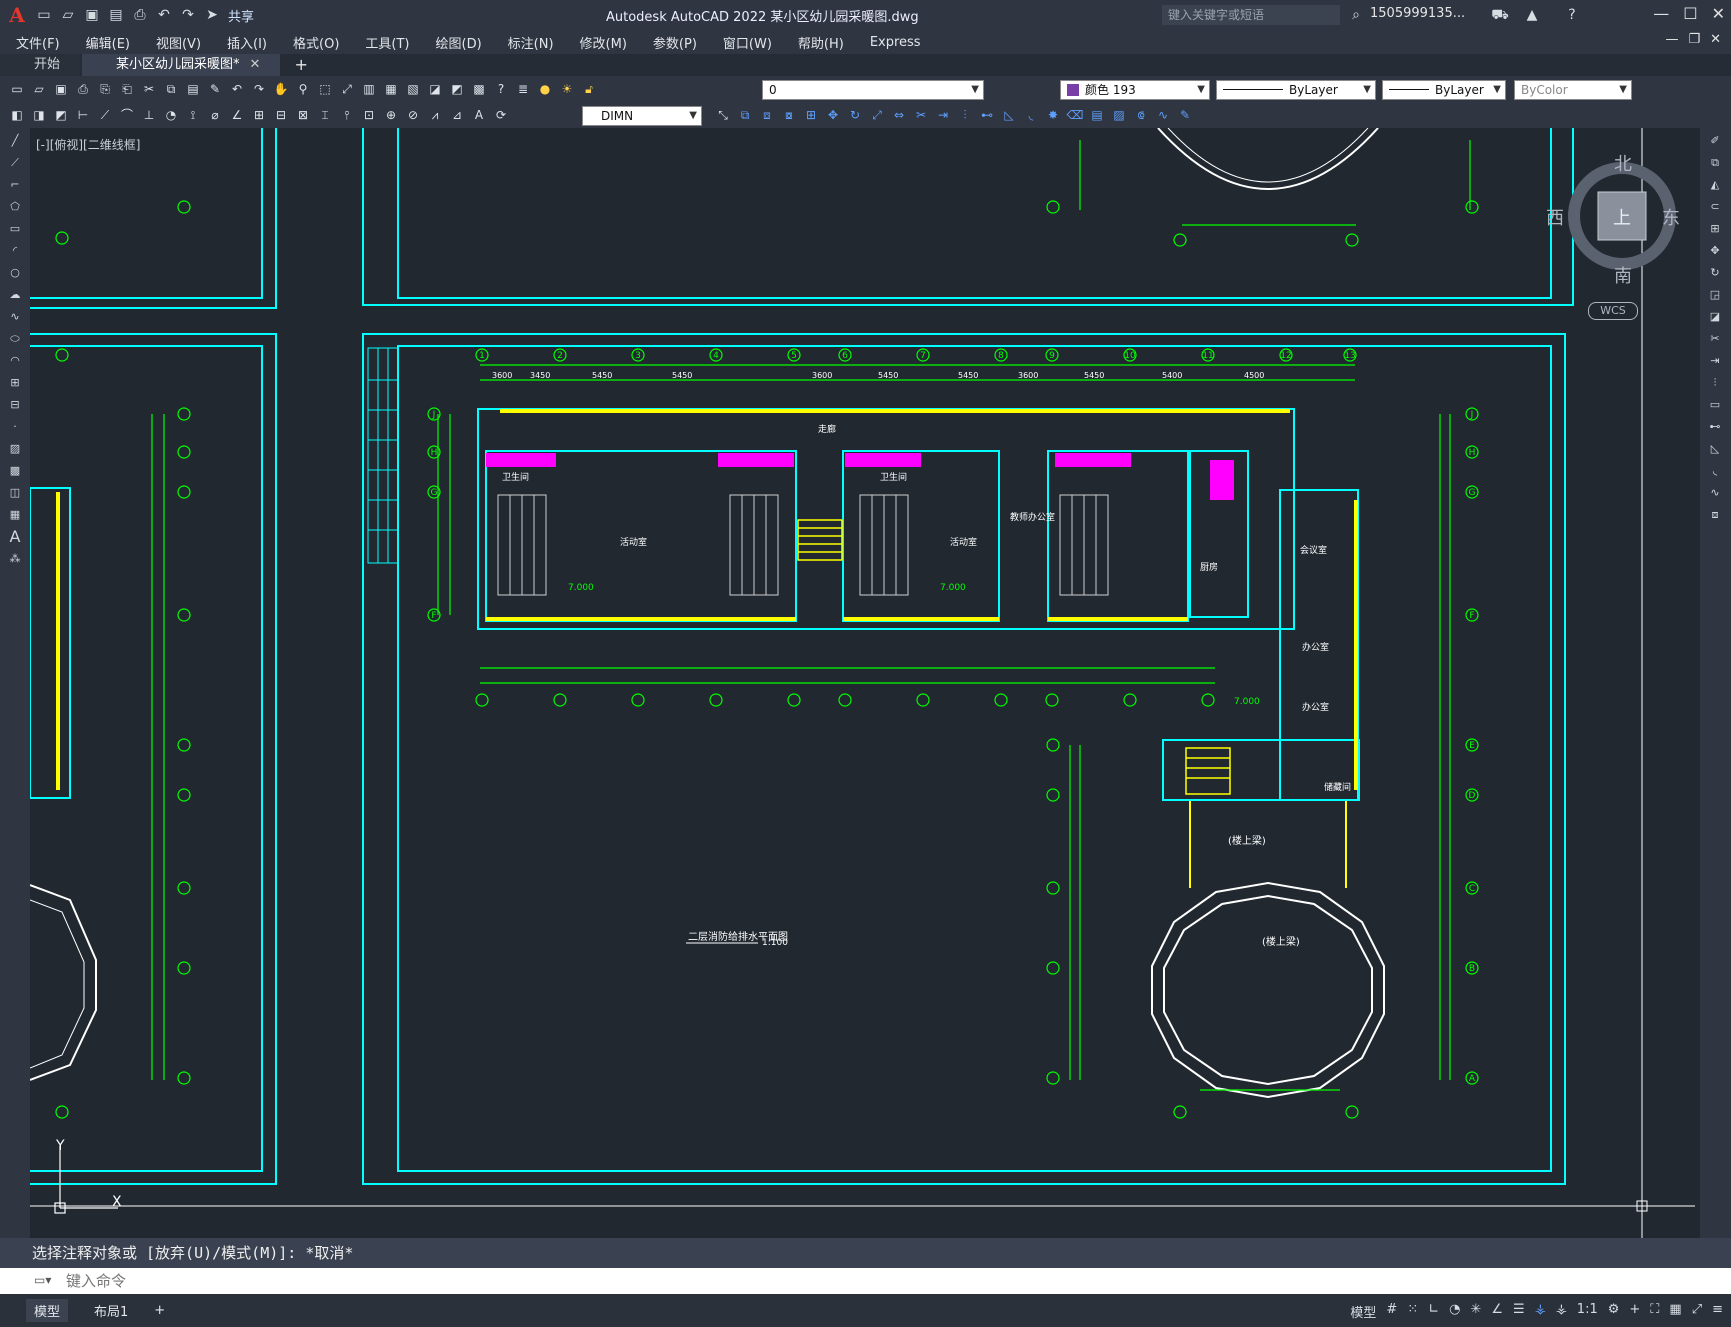  I want to click on make-block-icon: ⊟, so click(15, 405).